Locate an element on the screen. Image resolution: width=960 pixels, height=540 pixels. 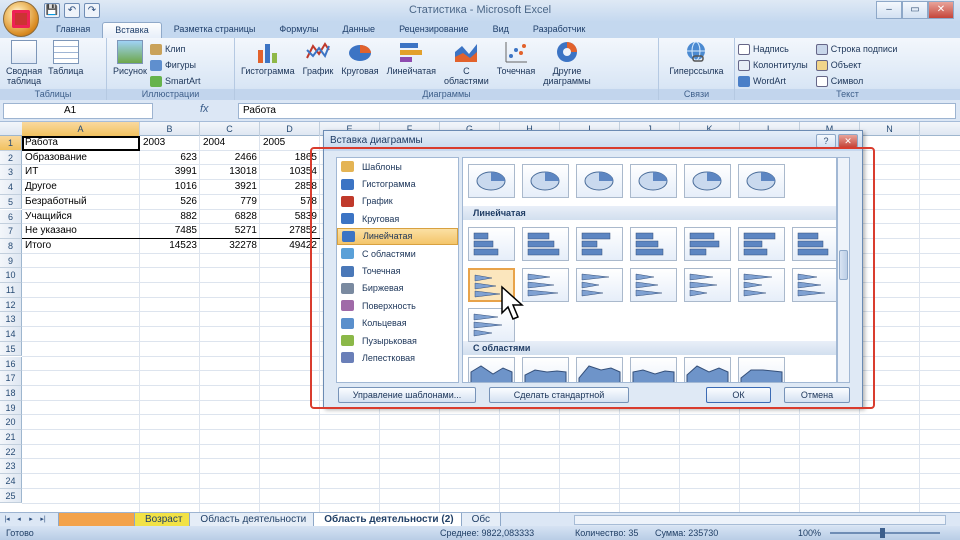
signature-line-button: Строка подписи is located at coordinates (856, 49).